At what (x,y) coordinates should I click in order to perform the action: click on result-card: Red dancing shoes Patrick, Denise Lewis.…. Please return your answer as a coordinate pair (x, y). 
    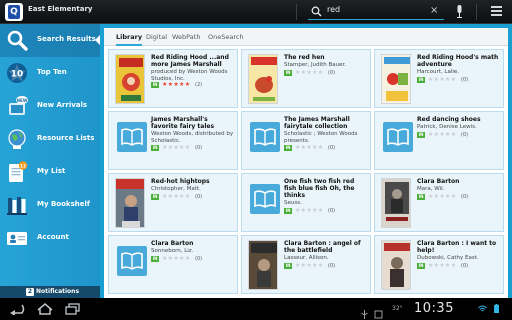
    Looking at the image, I should click on (439, 140).